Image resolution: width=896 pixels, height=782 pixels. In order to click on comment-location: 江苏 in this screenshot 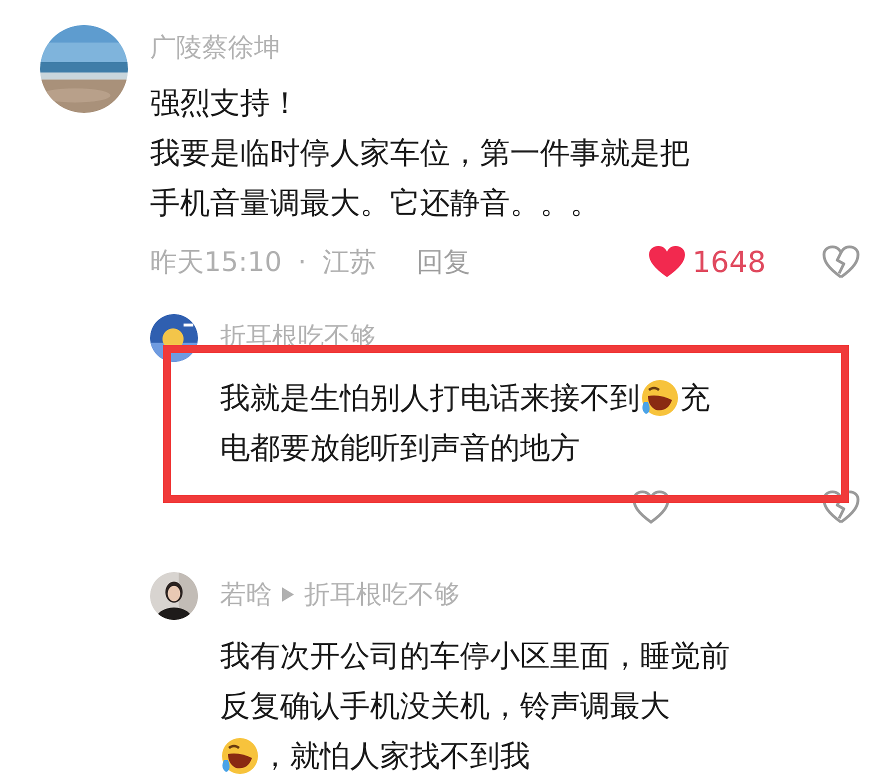, I will do `click(349, 263)`.